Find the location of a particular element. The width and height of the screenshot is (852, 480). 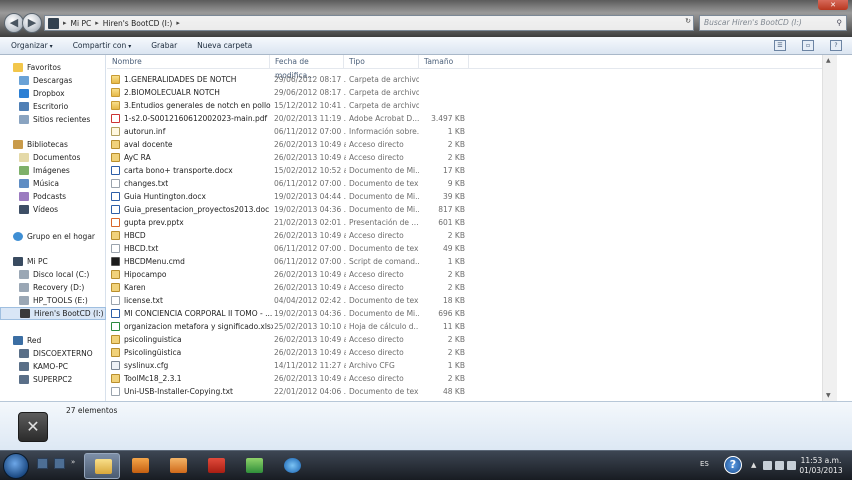

sidebar-item-podcasts: Podcasts is located at coordinates (53, 196).